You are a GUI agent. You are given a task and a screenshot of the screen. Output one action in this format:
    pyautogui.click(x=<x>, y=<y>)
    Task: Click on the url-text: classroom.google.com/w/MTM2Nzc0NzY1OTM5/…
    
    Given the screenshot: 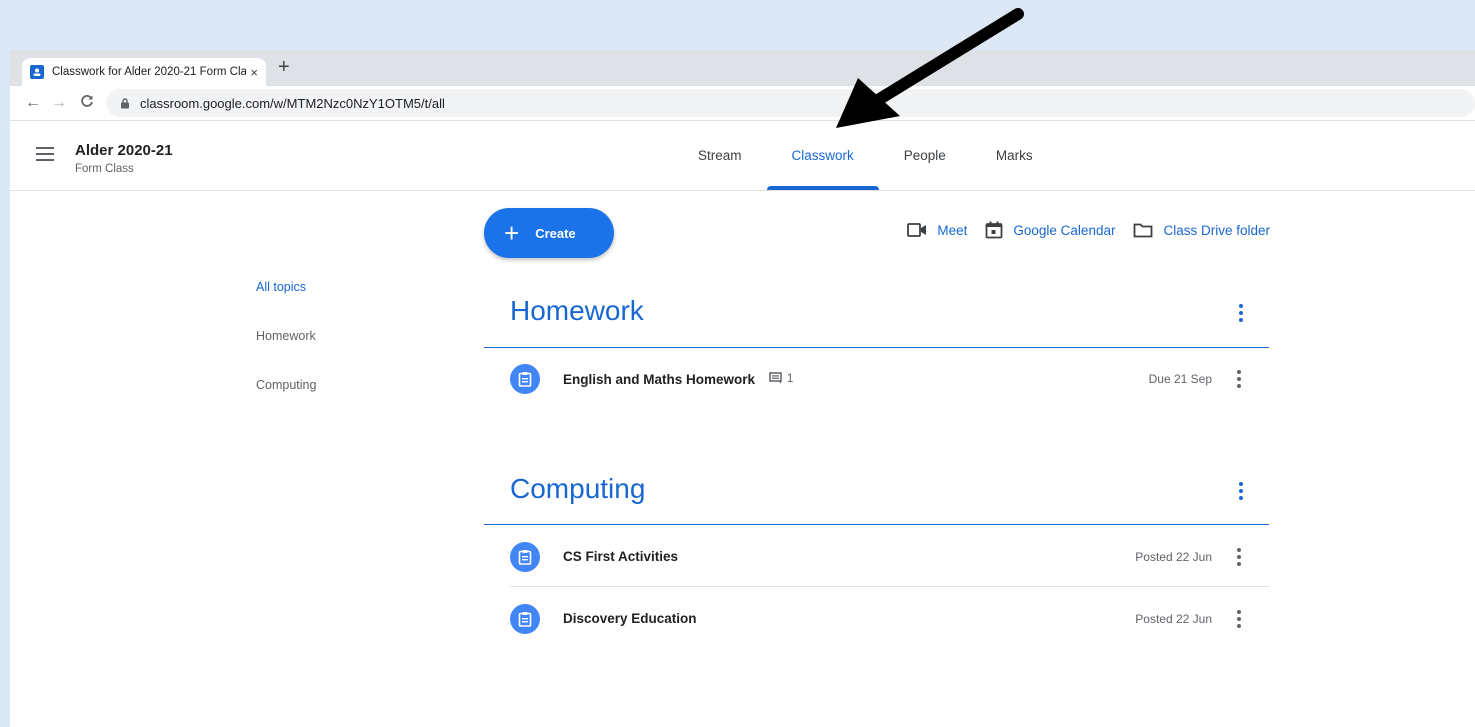 What is the action you would take?
    pyautogui.click(x=292, y=103)
    